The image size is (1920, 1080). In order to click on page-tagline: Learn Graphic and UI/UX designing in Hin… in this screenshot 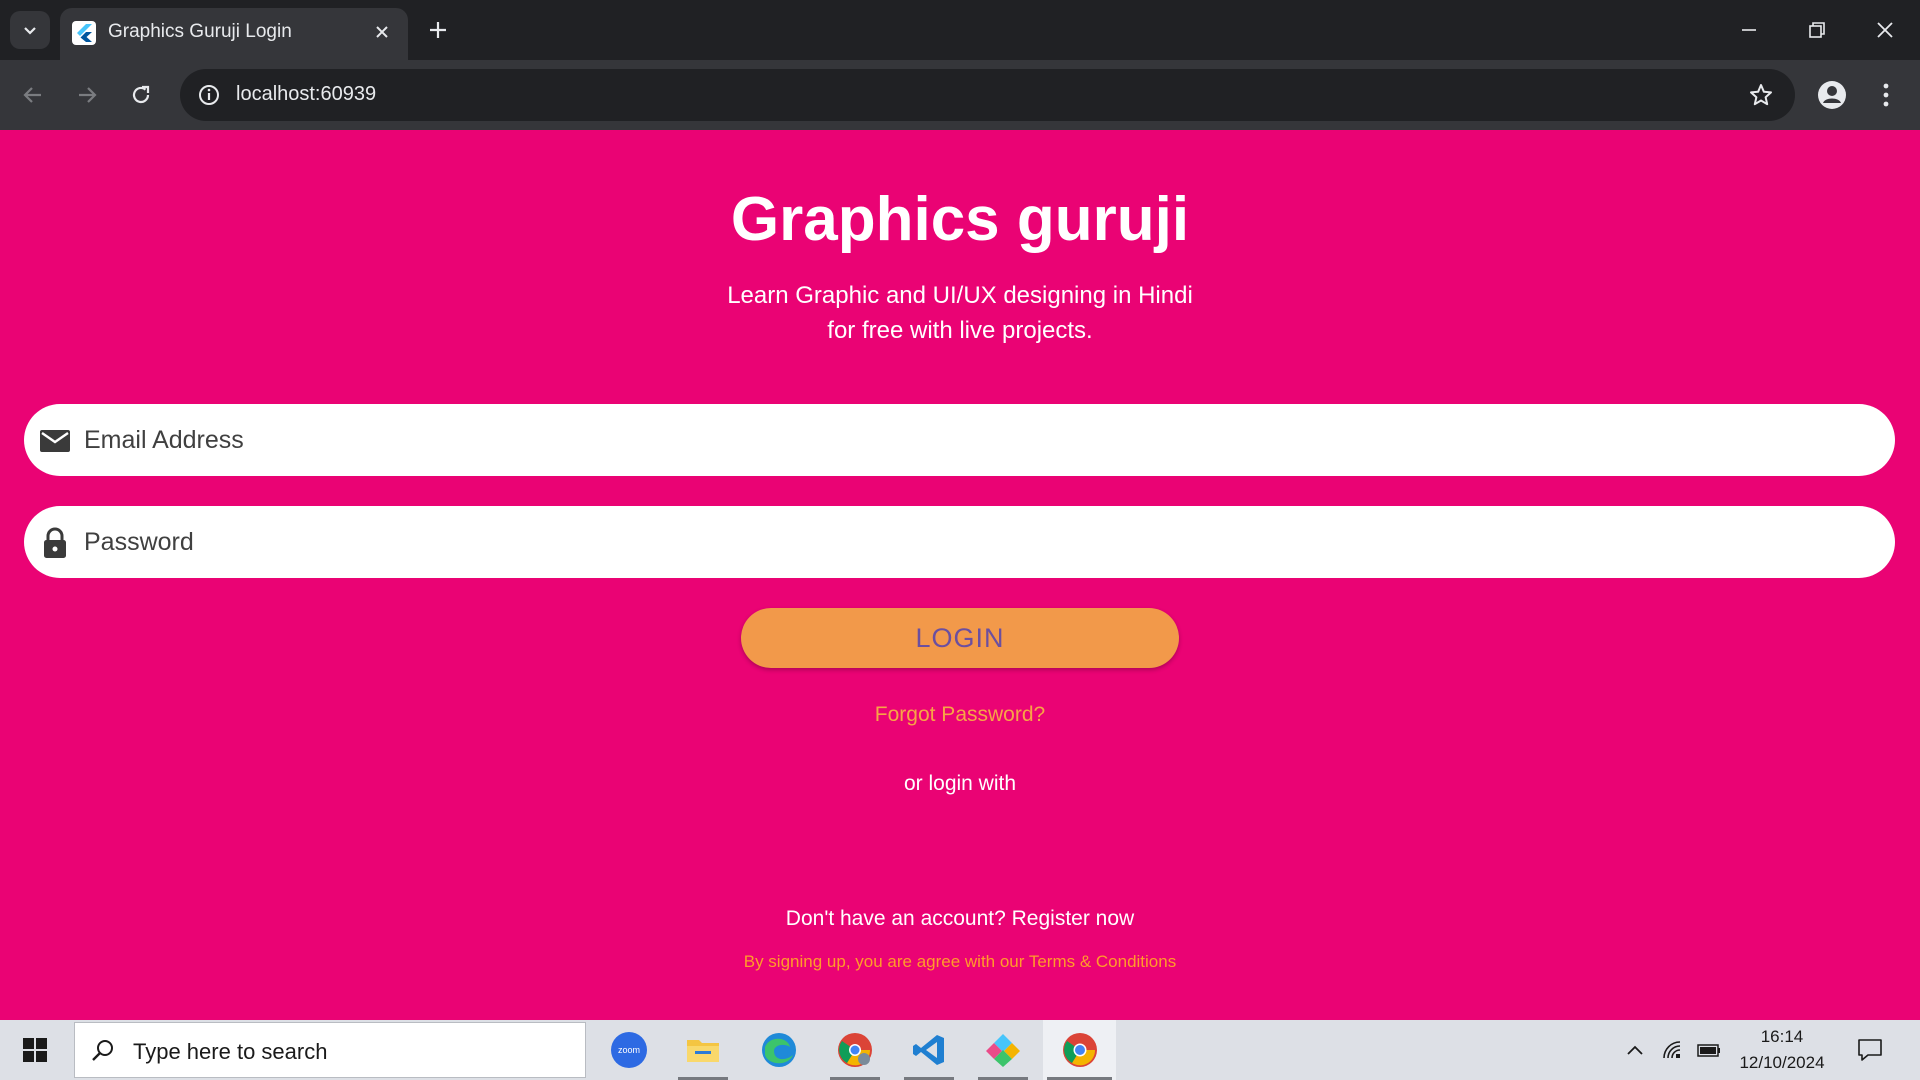, I will do `click(960, 313)`.